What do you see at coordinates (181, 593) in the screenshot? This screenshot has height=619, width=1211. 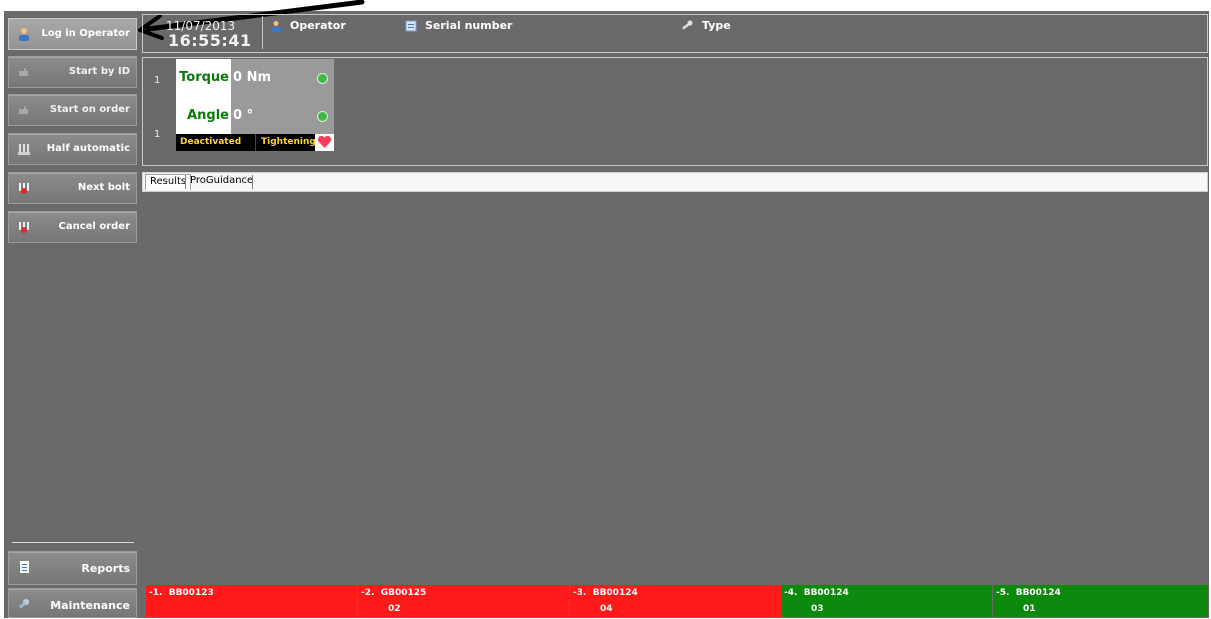 I see `history-item-code: -1. BB00123` at bounding box center [181, 593].